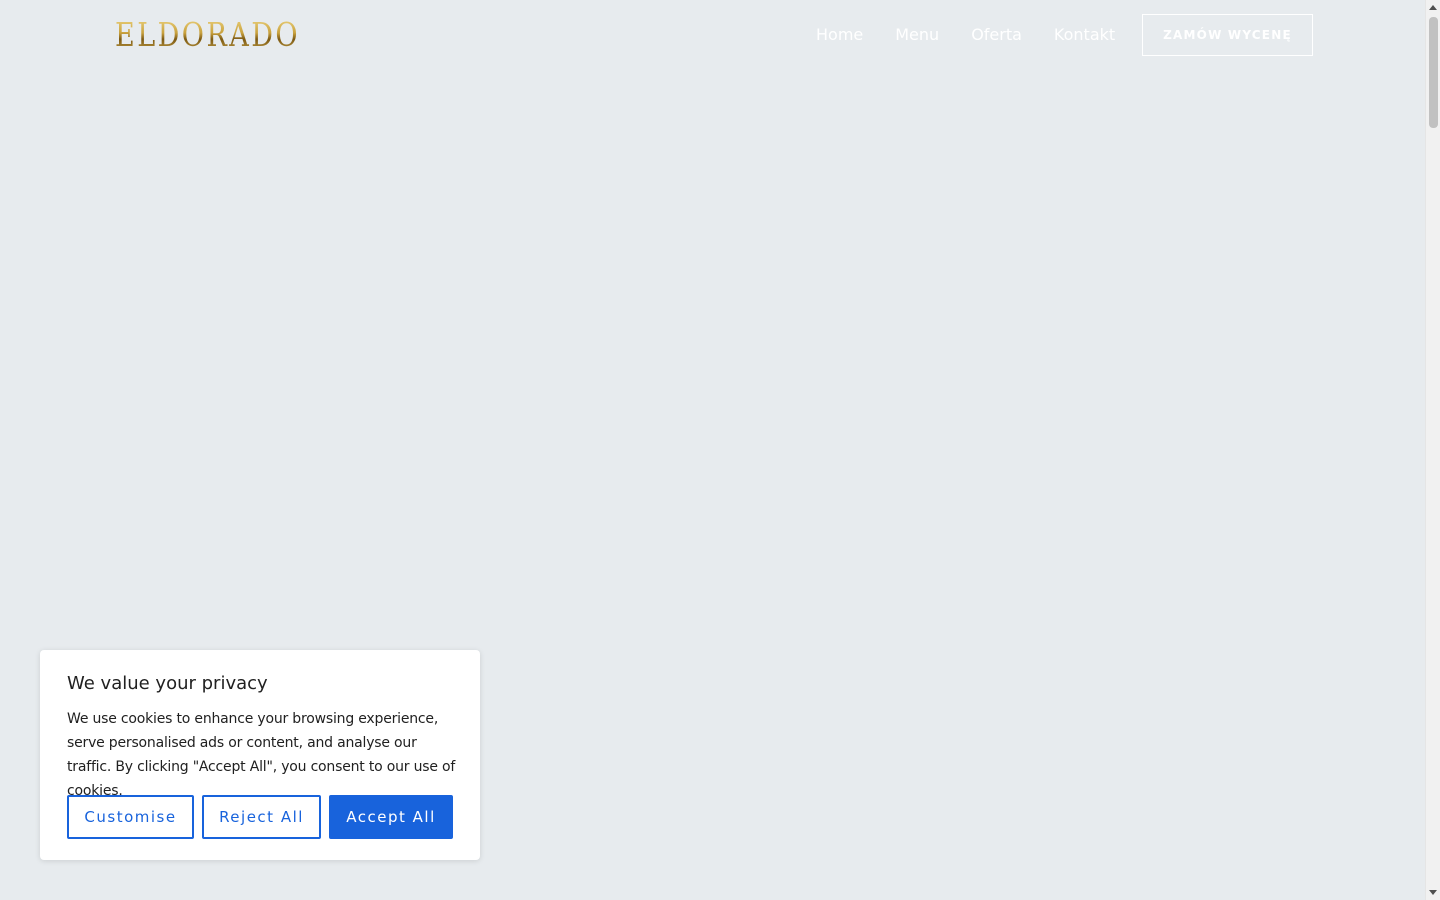 The image size is (1440, 900). I want to click on page-scrollbar, so click(1432, 450).